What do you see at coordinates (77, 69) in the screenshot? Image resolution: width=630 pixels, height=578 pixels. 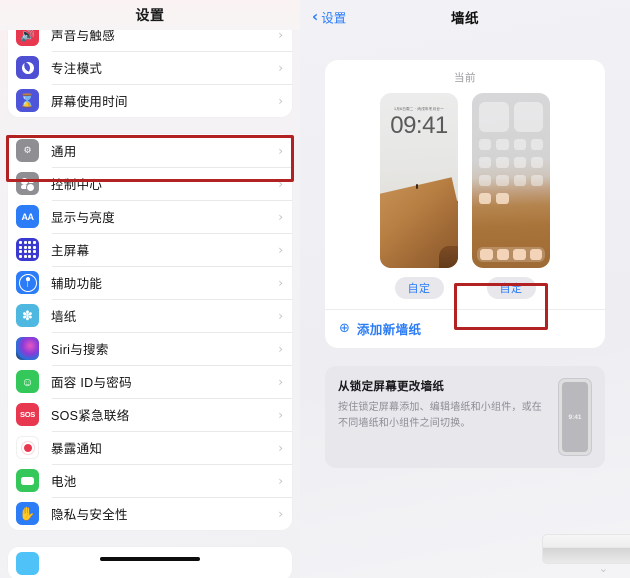 I see `sidebar-item-label: 专注模式` at bounding box center [77, 69].